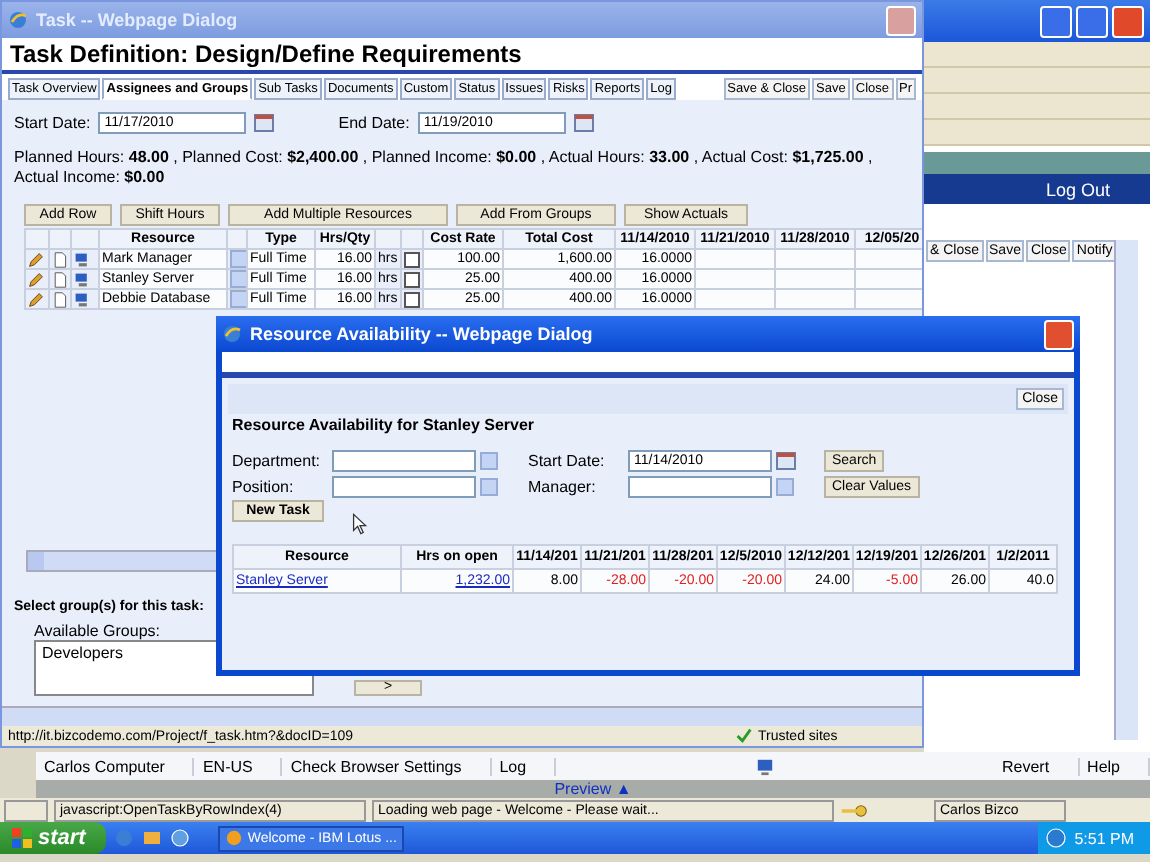  What do you see at coordinates (277, 461) in the screenshot?
I see `field-label: Department:` at bounding box center [277, 461].